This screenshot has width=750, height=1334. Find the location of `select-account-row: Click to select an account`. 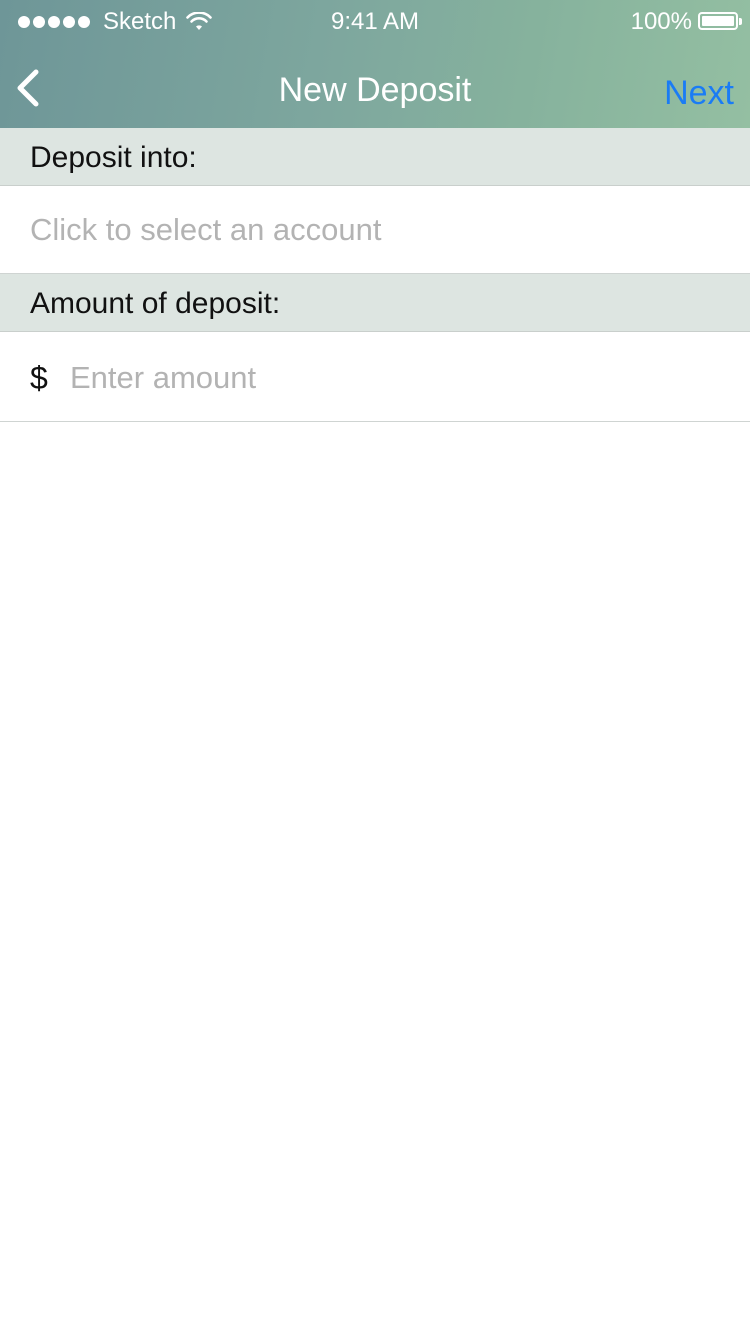

select-account-row: Click to select an account is located at coordinates (375, 230).